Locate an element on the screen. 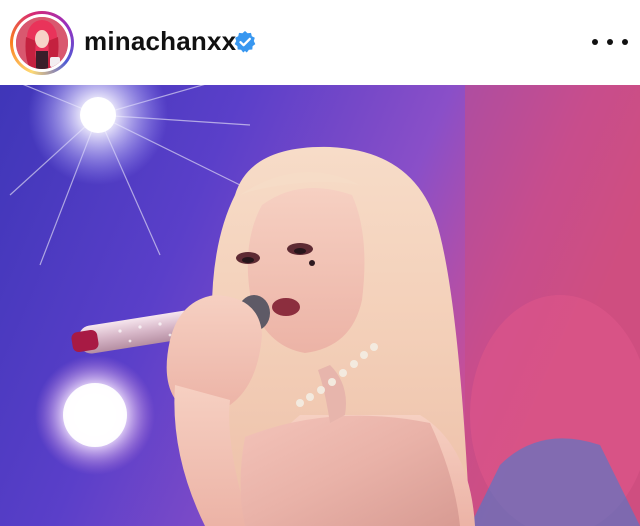 This screenshot has height=526, width=640. avatar-image is located at coordinates (42, 43).